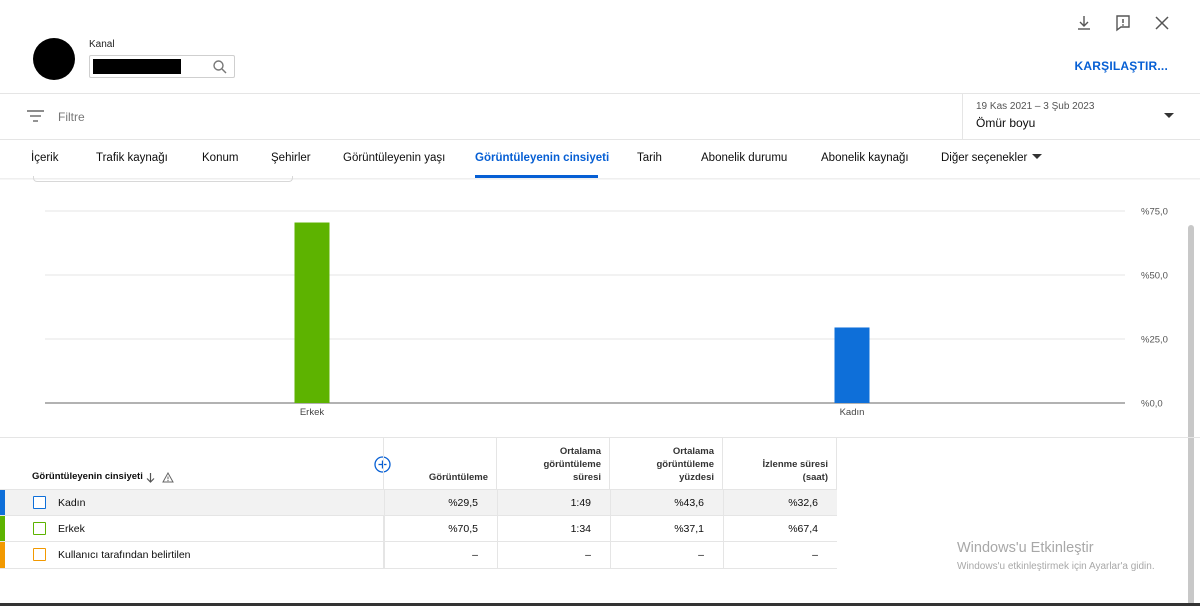 This screenshot has width=1200, height=606. What do you see at coordinates (666, 503) in the screenshot?
I see `cell-avg-percentage: %43,6` at bounding box center [666, 503].